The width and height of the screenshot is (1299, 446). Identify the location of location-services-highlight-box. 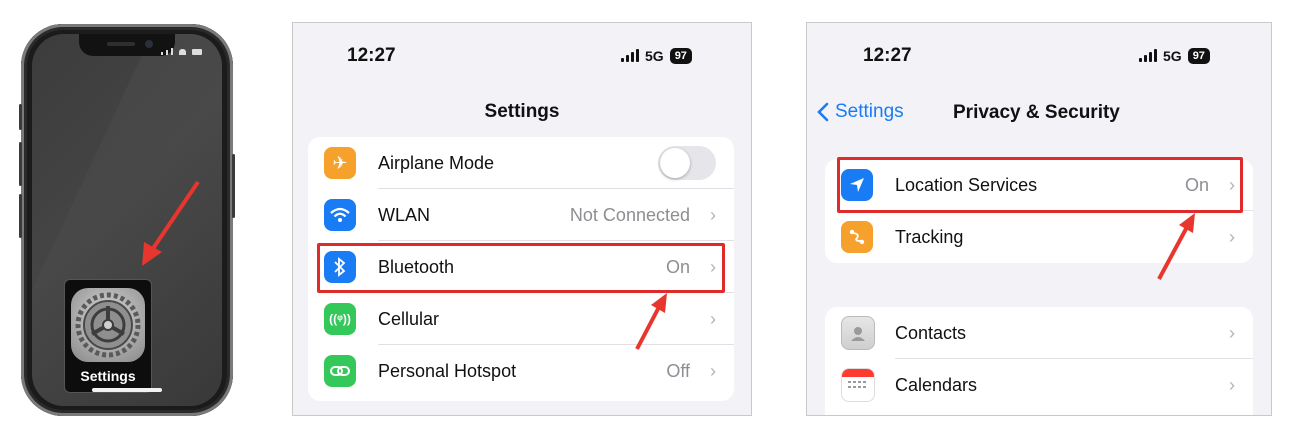
(1040, 185).